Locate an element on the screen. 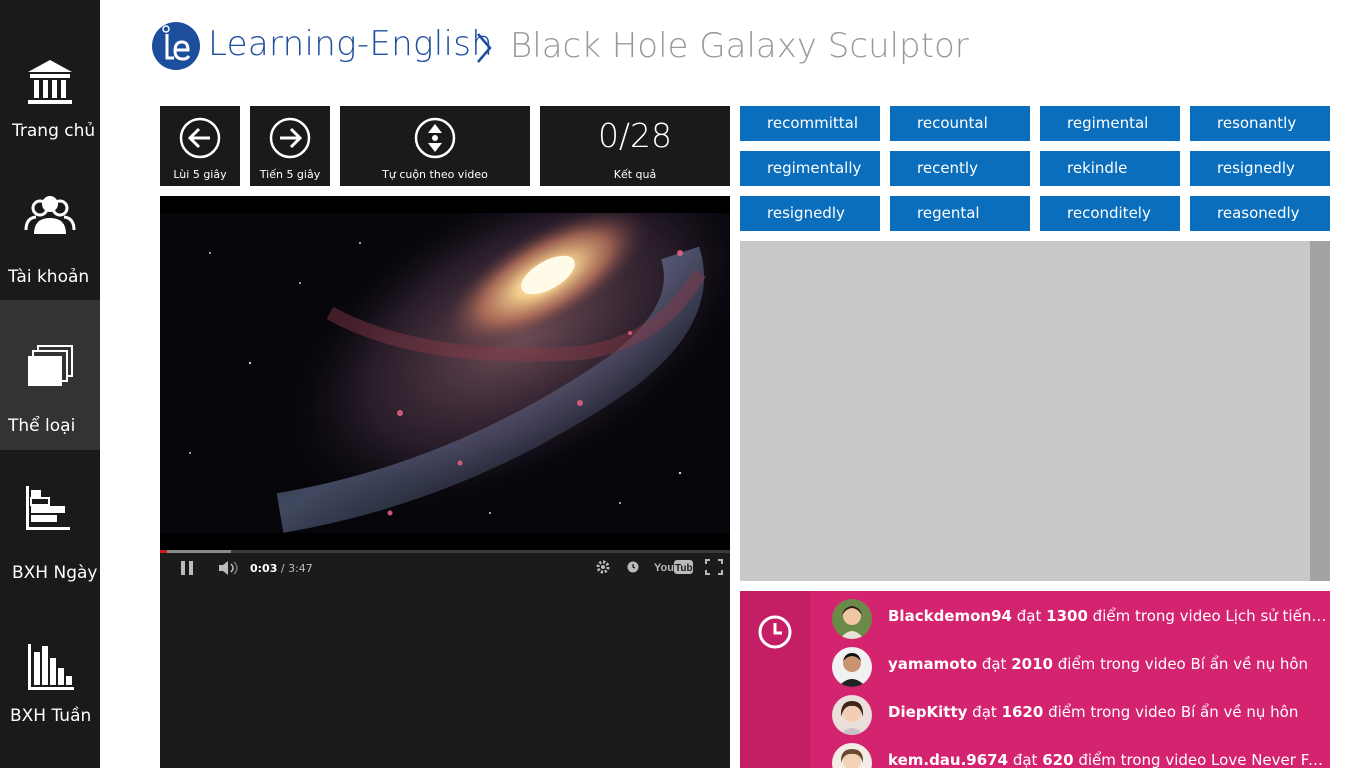 The width and height of the screenshot is (1366, 768). arrow-right-icon is located at coordinates (290, 138).